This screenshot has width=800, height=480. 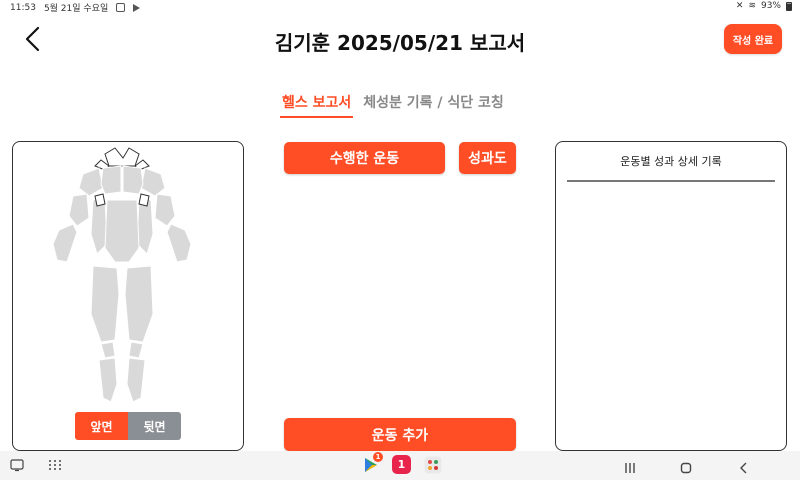 What do you see at coordinates (136, 380) in the screenshot?
I see `muscle-calf-right` at bounding box center [136, 380].